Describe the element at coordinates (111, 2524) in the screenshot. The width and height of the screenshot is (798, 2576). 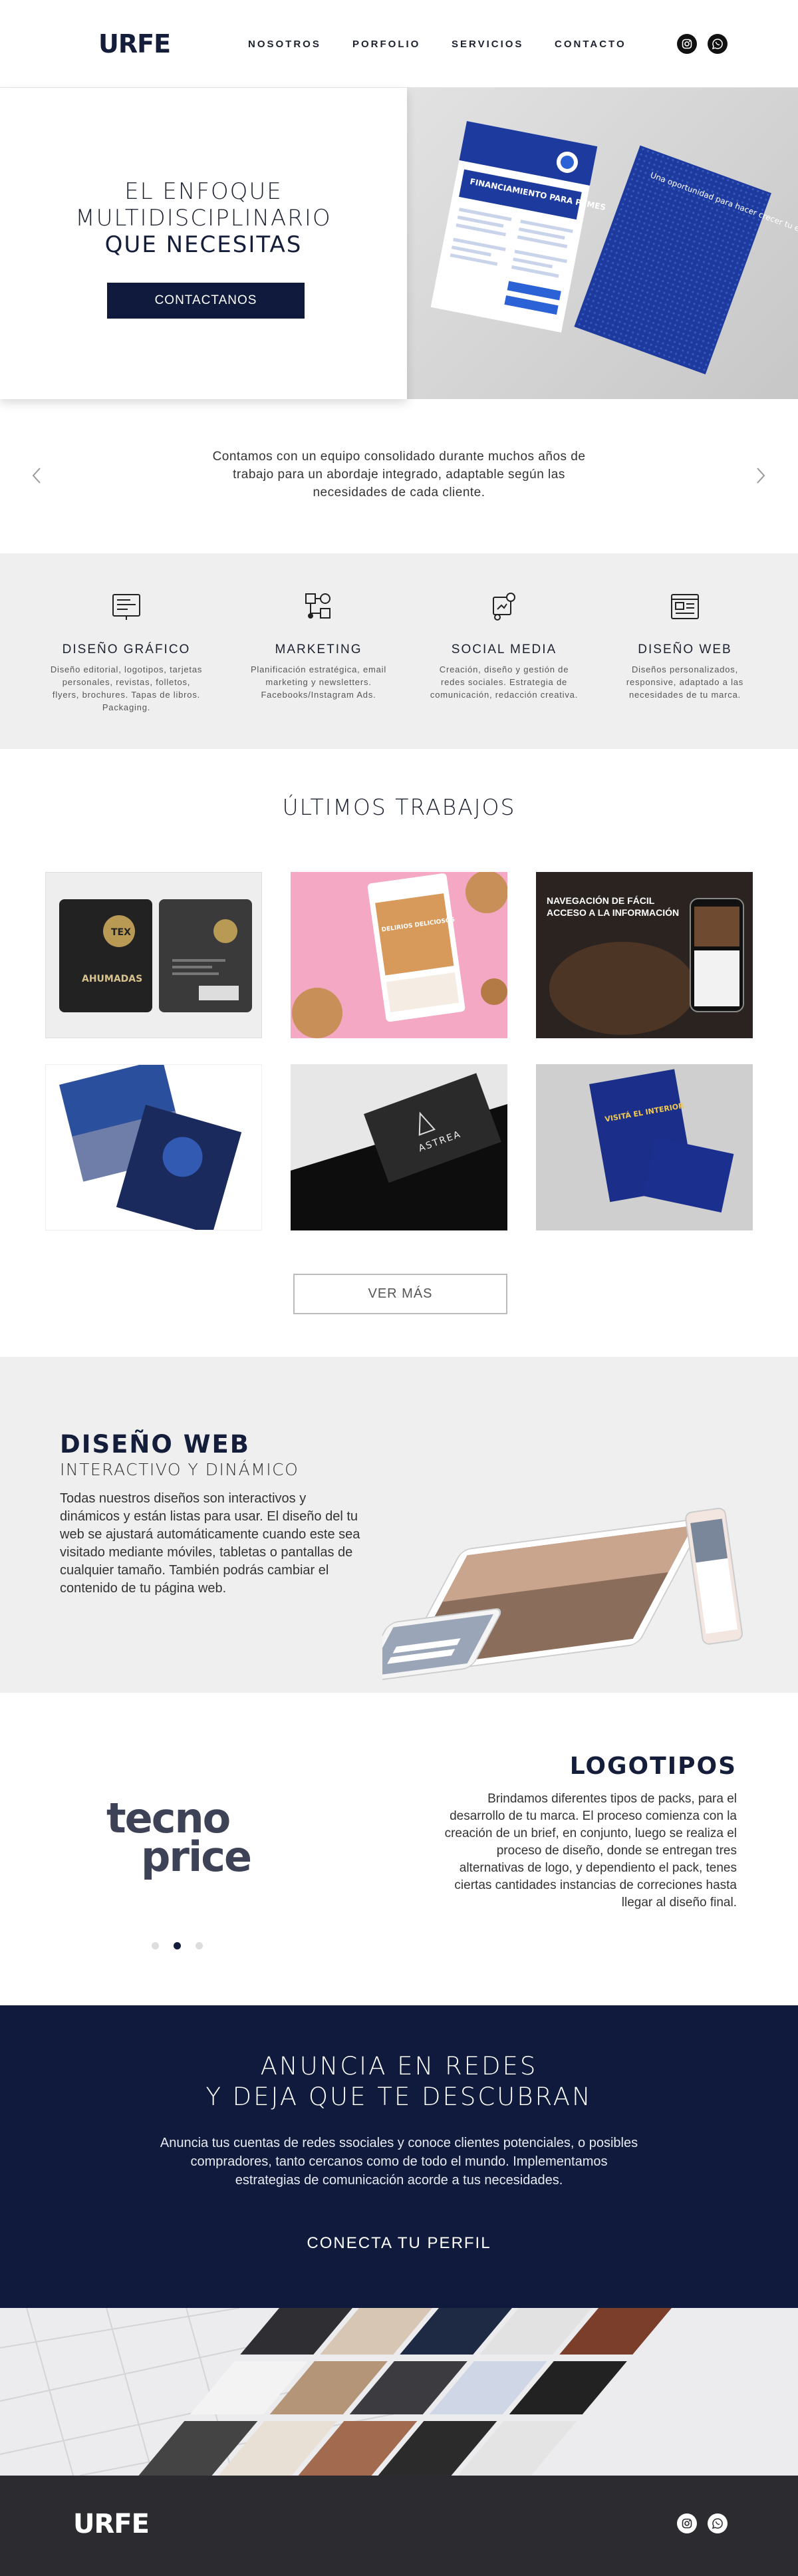
I see `footer-logo: URFE` at that location.